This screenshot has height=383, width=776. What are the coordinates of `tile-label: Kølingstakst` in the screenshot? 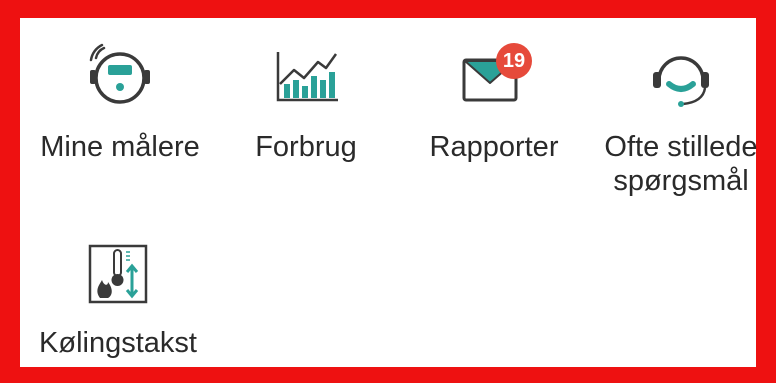 It's located at (118, 343).